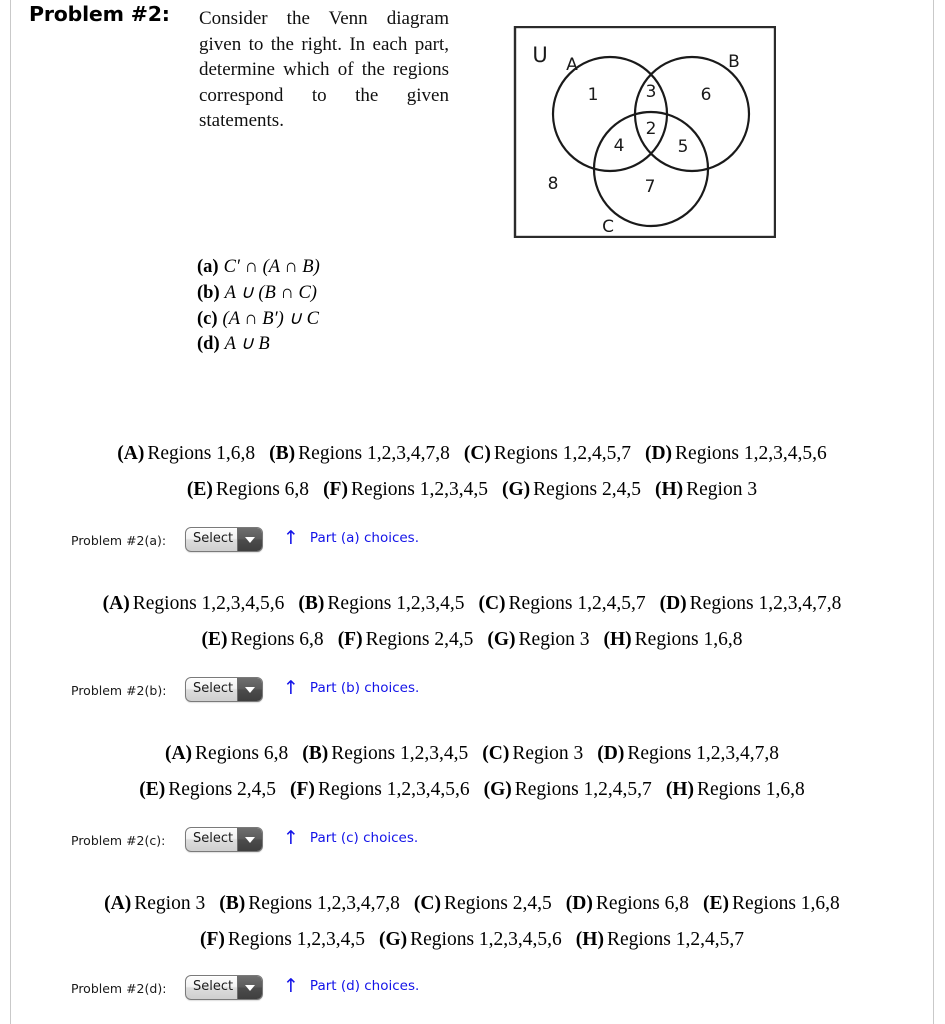 This screenshot has width=945, height=1024. What do you see at coordinates (706, 95) in the screenshot?
I see `venn-region-6: 6` at bounding box center [706, 95].